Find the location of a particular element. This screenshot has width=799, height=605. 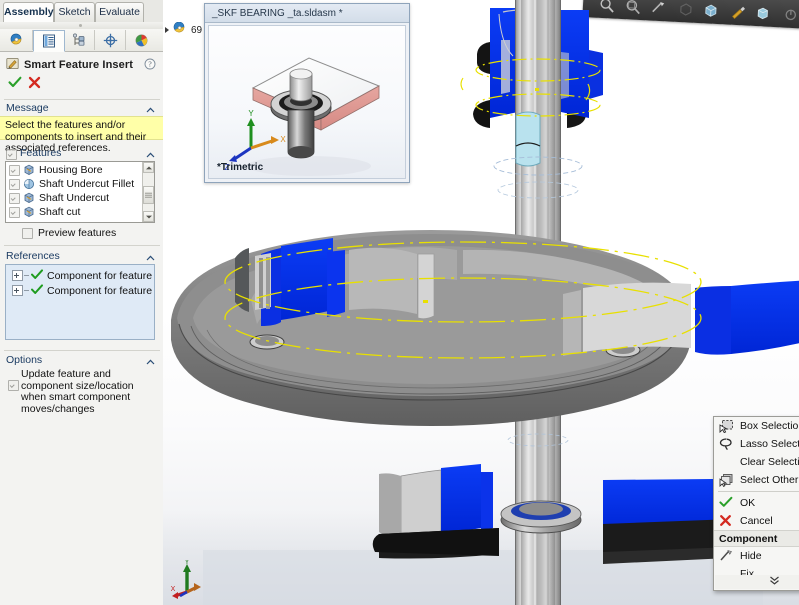

property-manager-tab is located at coordinates (49, 41).